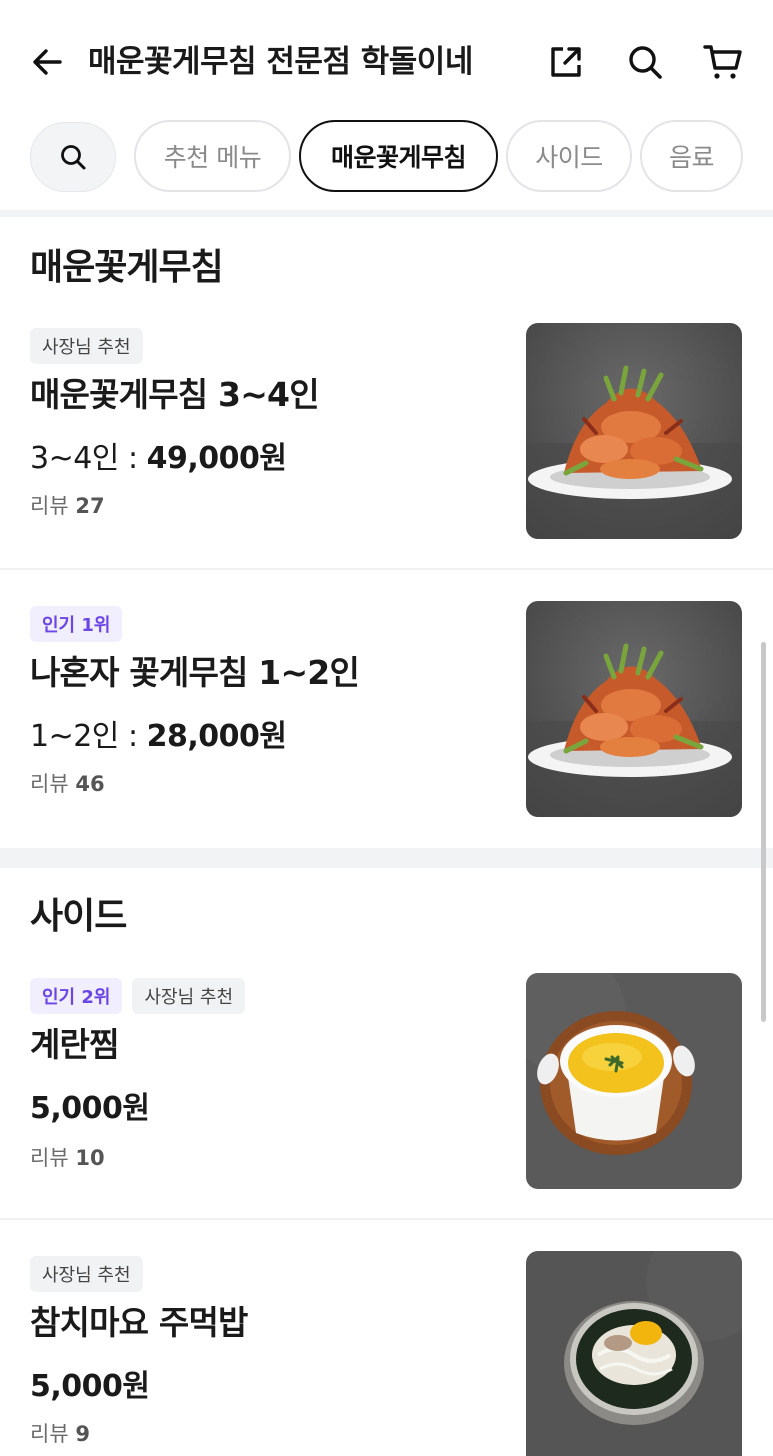  What do you see at coordinates (139, 1322) in the screenshot?
I see `menu-item-name: 참치마요 주먹밥` at bounding box center [139, 1322].